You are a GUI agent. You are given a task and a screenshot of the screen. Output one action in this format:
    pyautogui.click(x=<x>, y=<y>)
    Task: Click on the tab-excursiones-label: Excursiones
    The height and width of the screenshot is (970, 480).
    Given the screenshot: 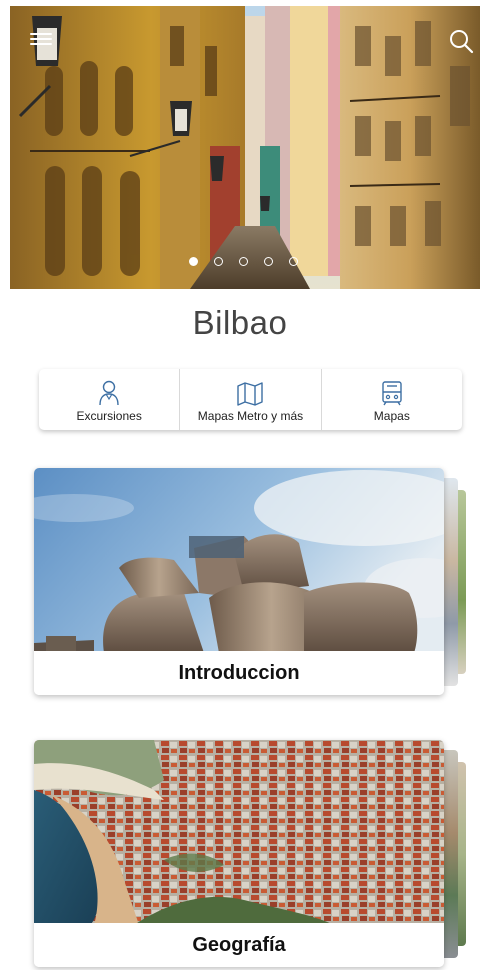 What is the action you would take?
    pyautogui.click(x=109, y=416)
    